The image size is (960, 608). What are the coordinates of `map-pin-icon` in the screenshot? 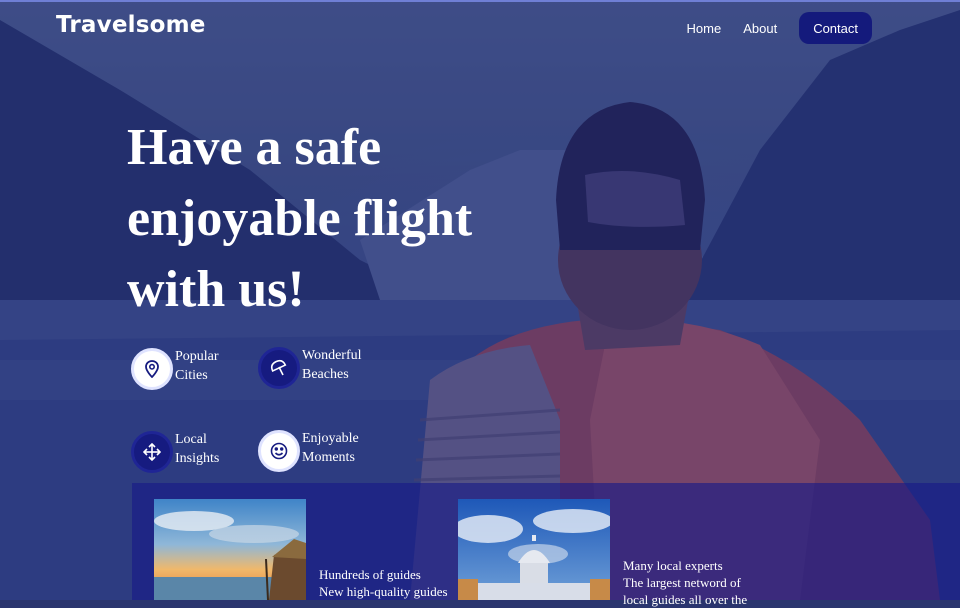 It's located at (152, 369).